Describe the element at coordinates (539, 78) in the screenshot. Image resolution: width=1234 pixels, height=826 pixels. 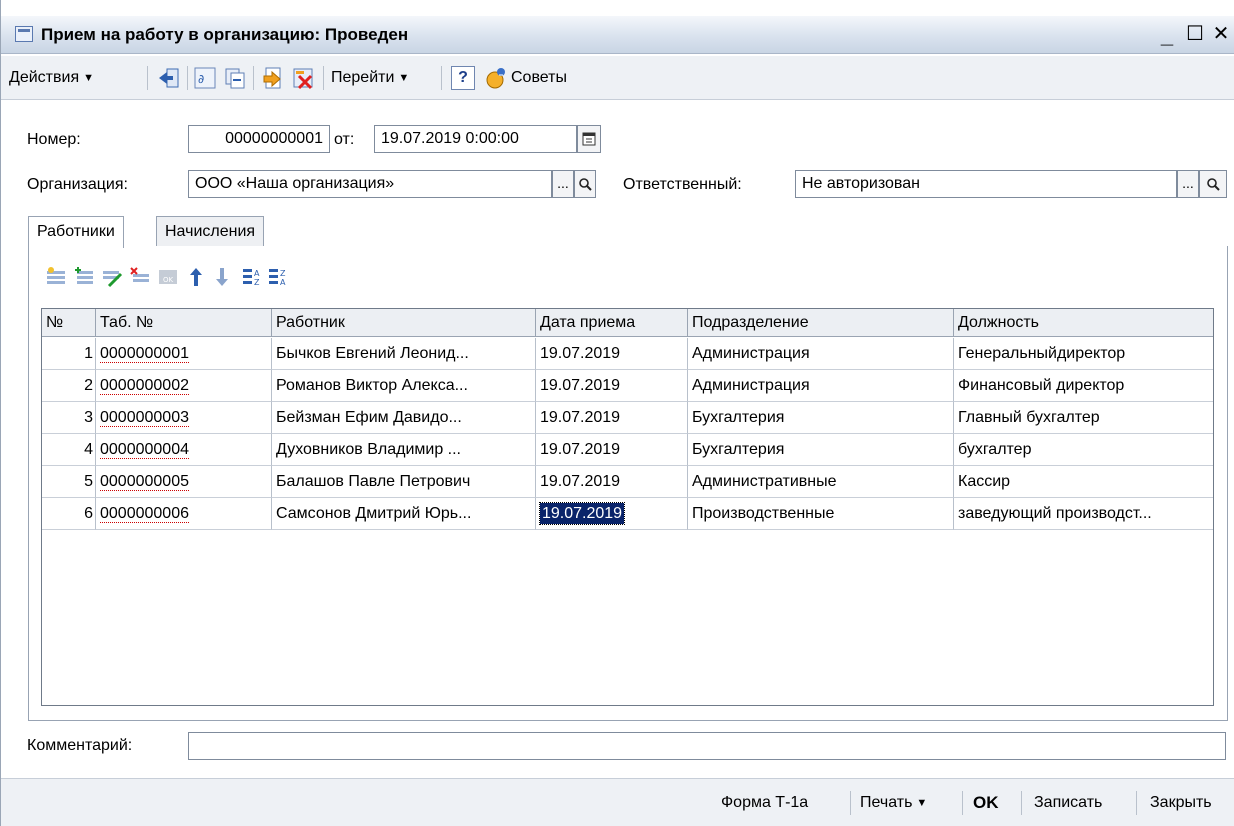
I see `tips-button: Советы` at that location.